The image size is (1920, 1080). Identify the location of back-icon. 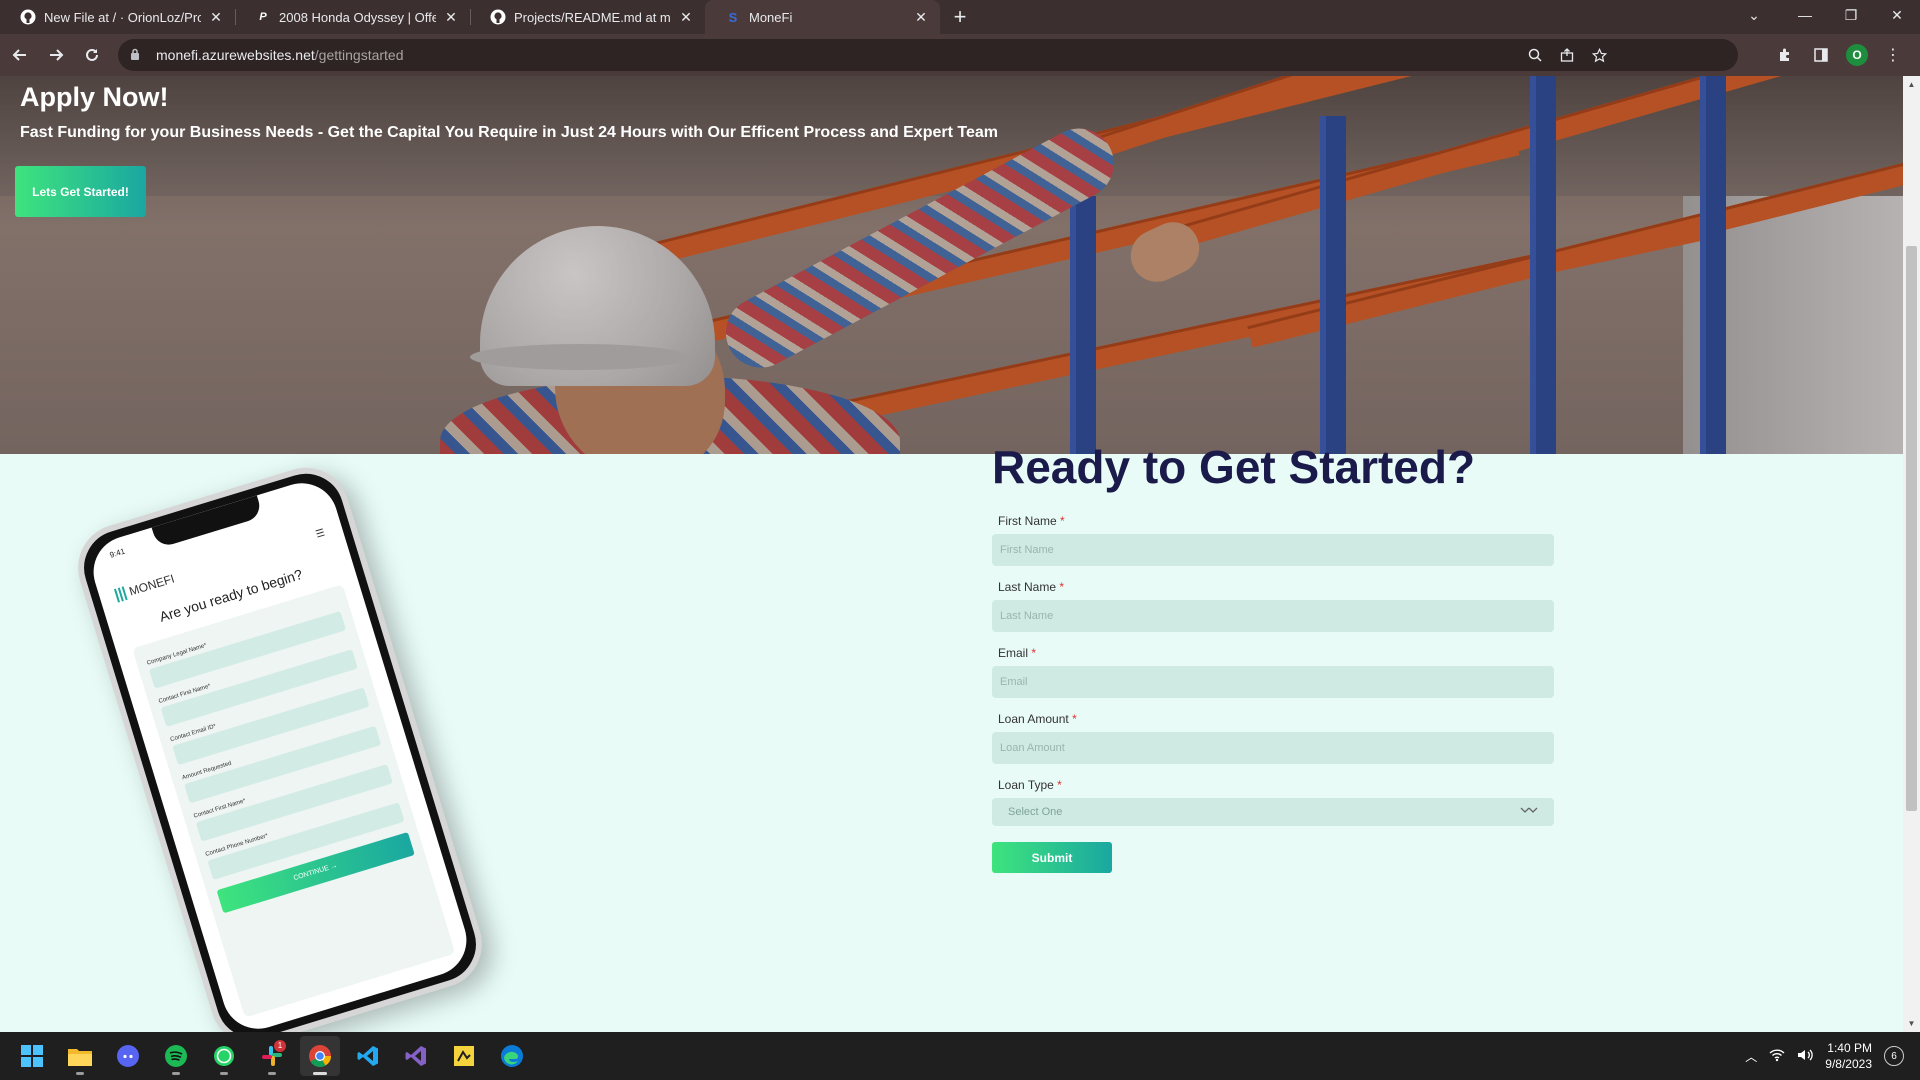
(20, 55).